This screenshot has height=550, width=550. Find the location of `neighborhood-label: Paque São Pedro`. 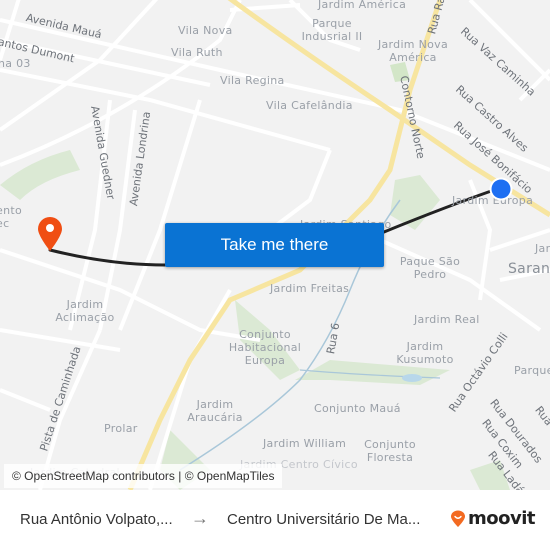

neighborhood-label: Paque São Pedro is located at coordinates (430, 268).